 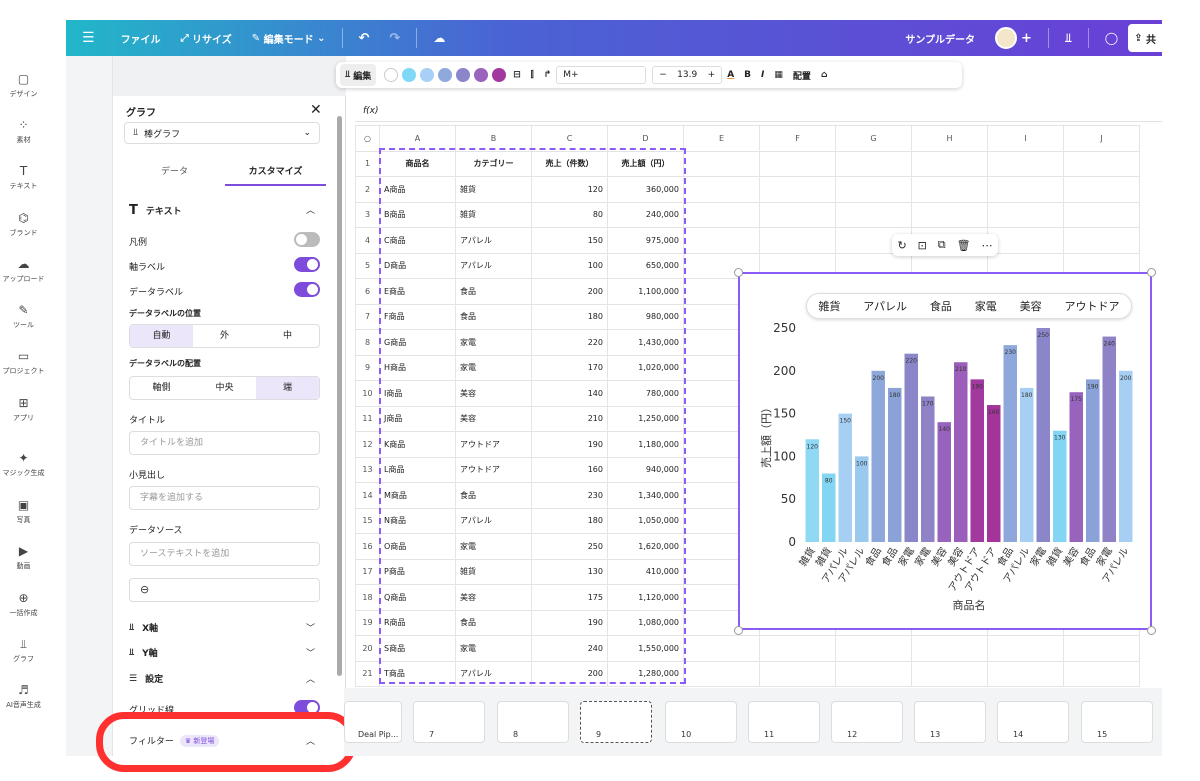 I want to click on axis-label-toggle, so click(x=307, y=264).